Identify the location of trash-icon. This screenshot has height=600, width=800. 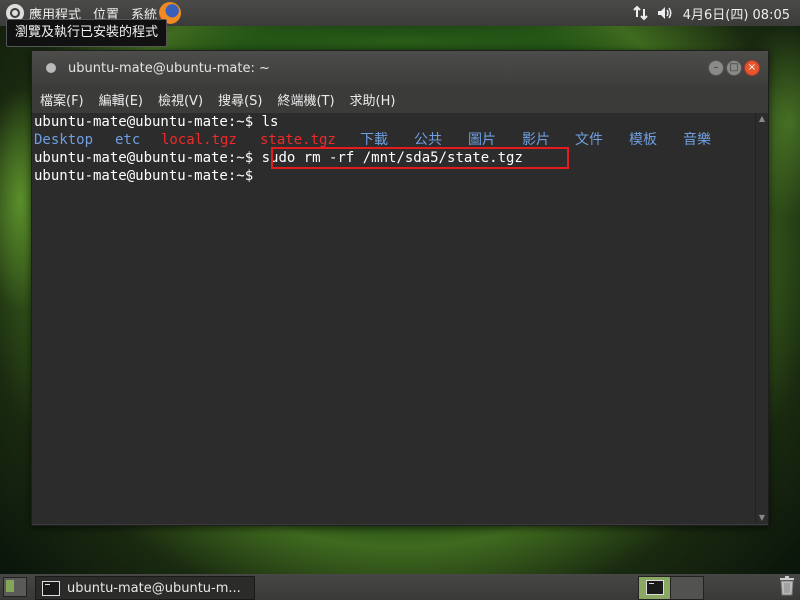
(787, 586).